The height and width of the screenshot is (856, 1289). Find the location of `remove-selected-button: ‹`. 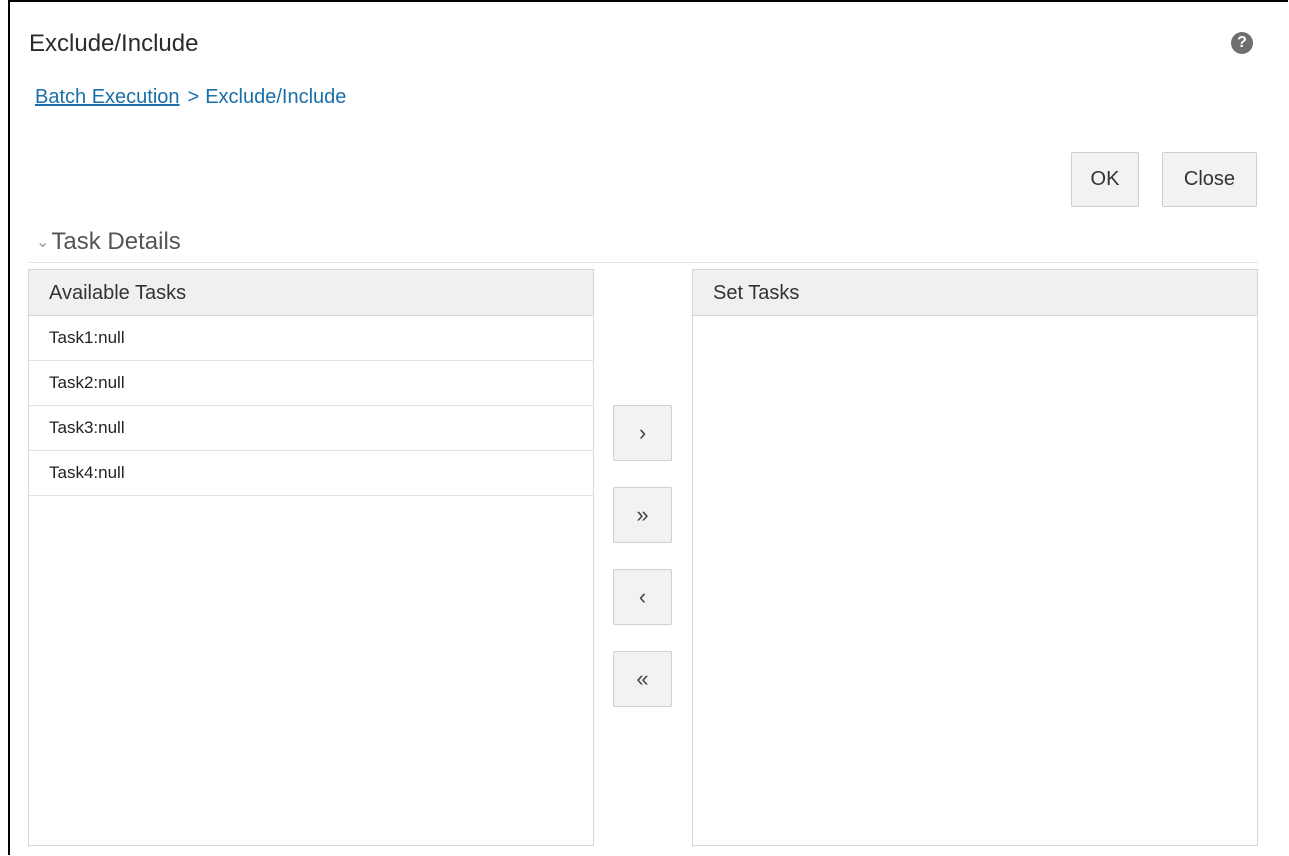

remove-selected-button: ‹ is located at coordinates (642, 597).